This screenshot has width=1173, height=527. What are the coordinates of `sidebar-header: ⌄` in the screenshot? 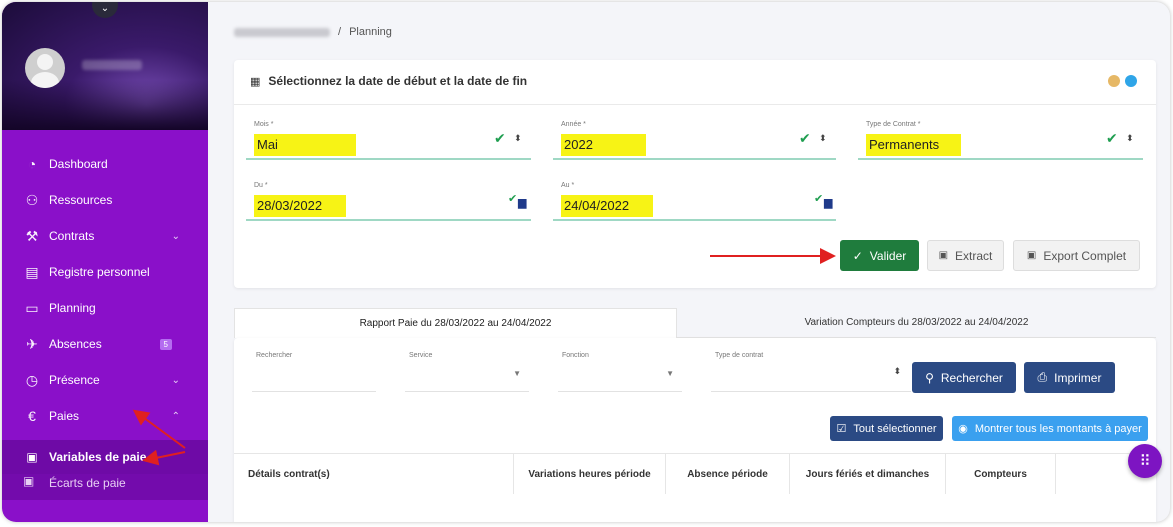 It's located at (105, 66).